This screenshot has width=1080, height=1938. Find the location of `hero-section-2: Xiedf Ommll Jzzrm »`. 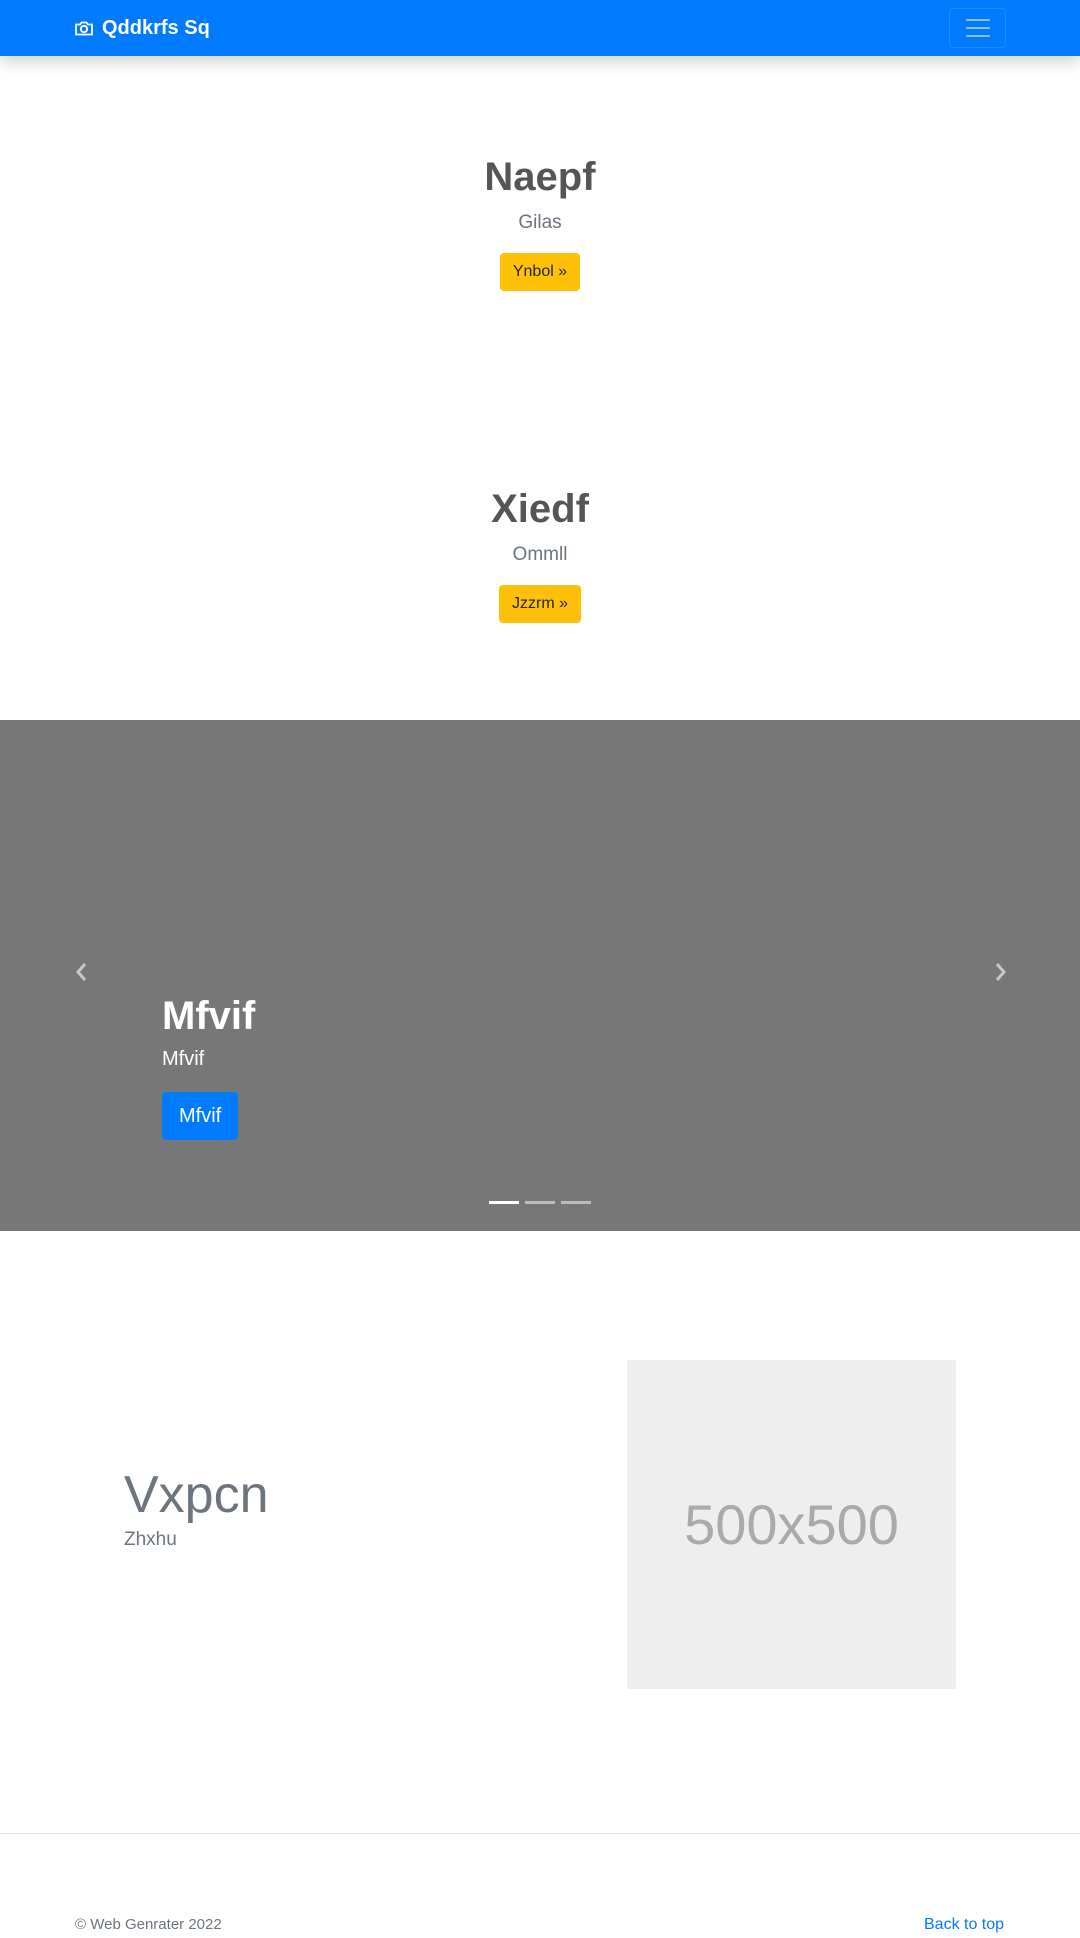

hero-section-2: Xiedf Ommll Jzzrm » is located at coordinates (540, 554).